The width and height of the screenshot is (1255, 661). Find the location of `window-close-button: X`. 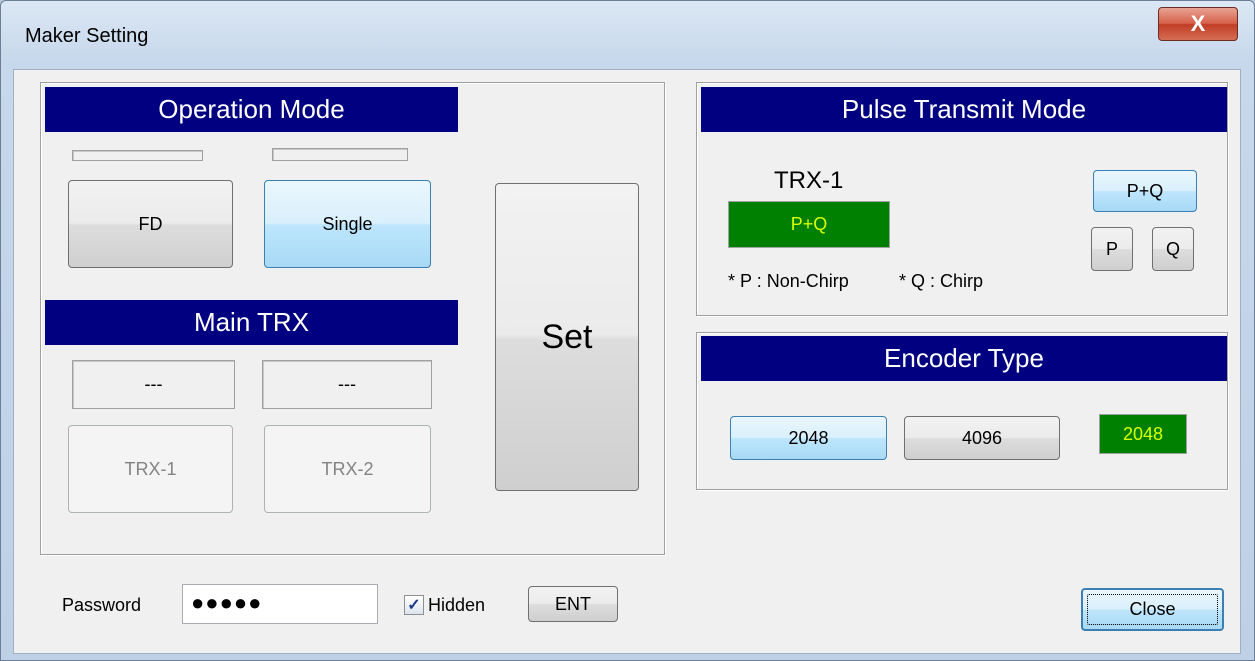

window-close-button: X is located at coordinates (1198, 24).